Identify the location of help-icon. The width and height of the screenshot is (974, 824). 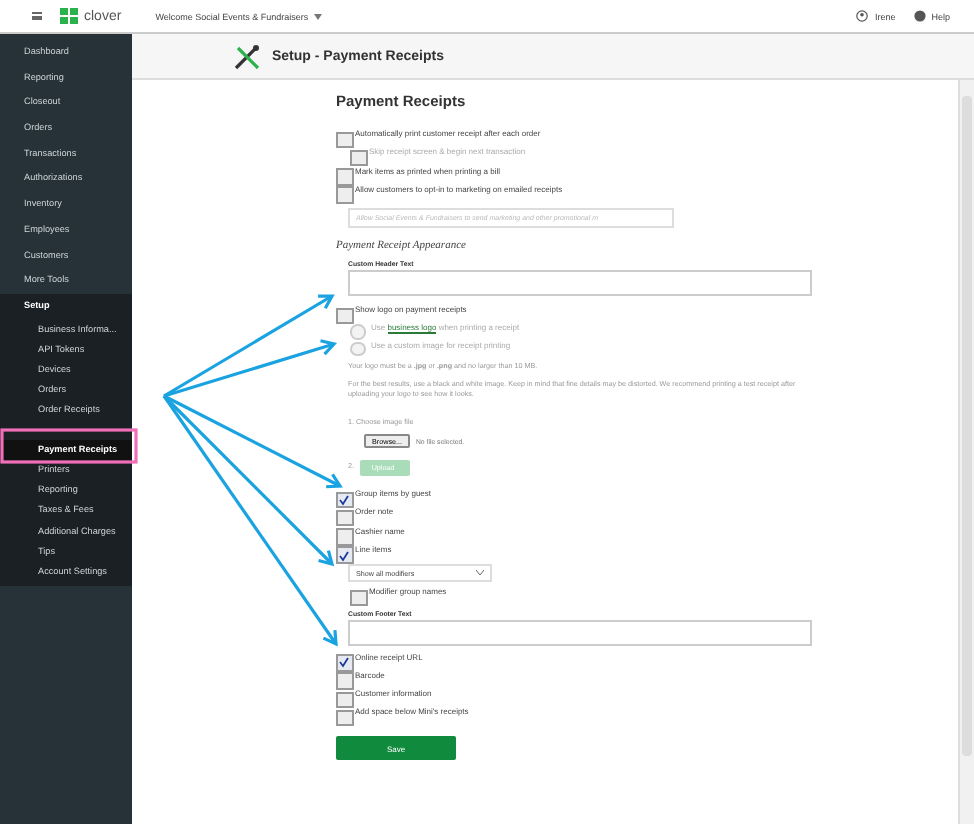
(919, 16).